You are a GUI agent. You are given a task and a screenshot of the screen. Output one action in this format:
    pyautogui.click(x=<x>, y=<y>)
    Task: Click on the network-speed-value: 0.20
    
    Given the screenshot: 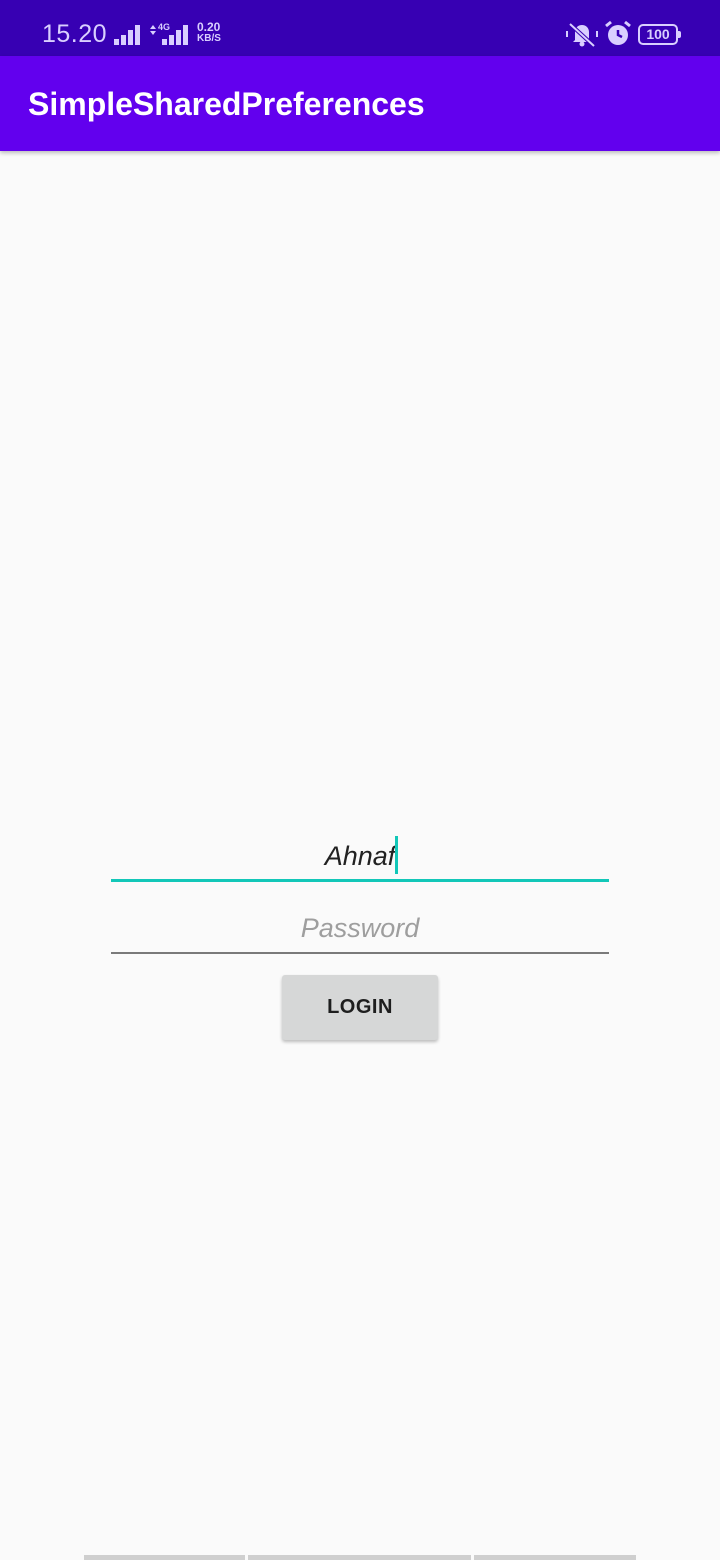 What is the action you would take?
    pyautogui.click(x=209, y=27)
    